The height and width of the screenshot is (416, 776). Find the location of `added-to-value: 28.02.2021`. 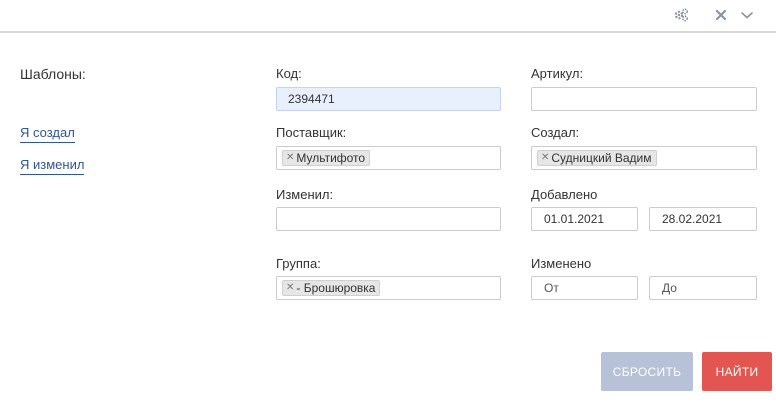

added-to-value: 28.02.2021 is located at coordinates (692, 219).